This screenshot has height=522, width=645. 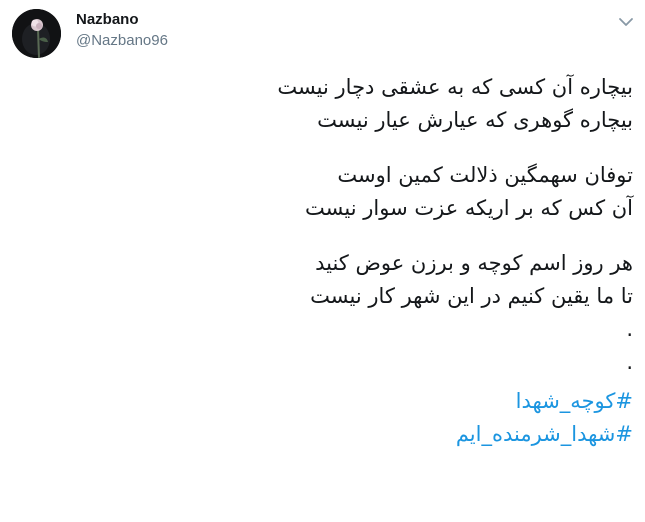 I want to click on user-handle: @Nazbano96, so click(x=122, y=40).